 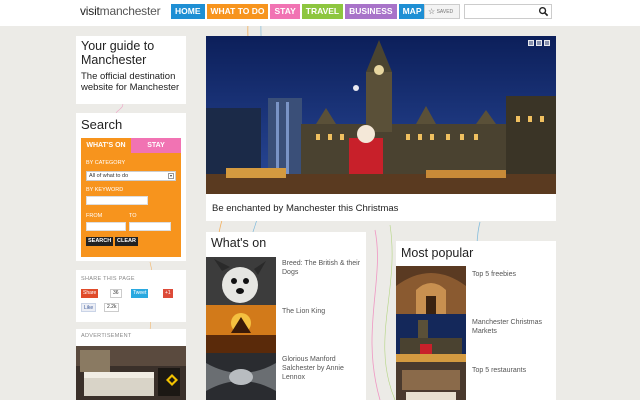 What do you see at coordinates (171, 176) in the screenshot?
I see `chevron-down-icon: ▾` at bounding box center [171, 176].